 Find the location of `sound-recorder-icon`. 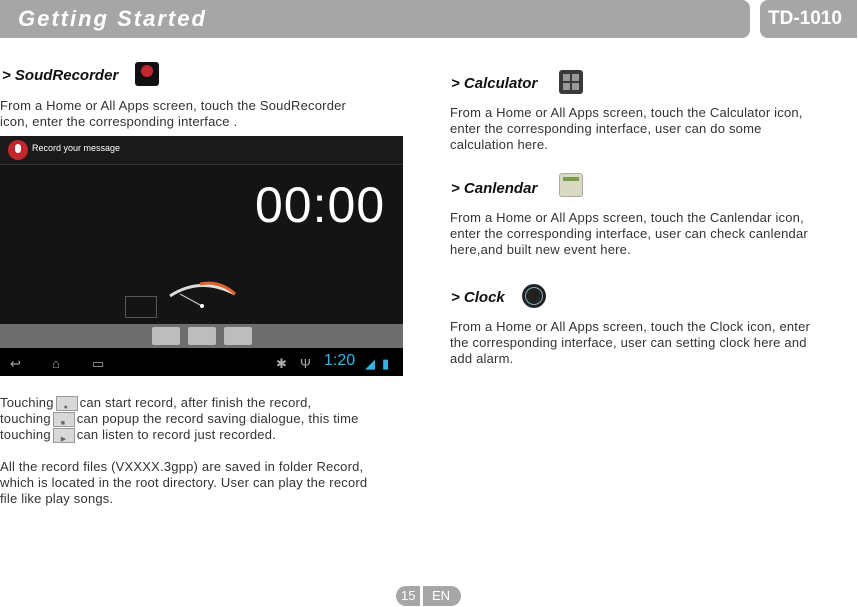

sound-recorder-icon is located at coordinates (147, 74).